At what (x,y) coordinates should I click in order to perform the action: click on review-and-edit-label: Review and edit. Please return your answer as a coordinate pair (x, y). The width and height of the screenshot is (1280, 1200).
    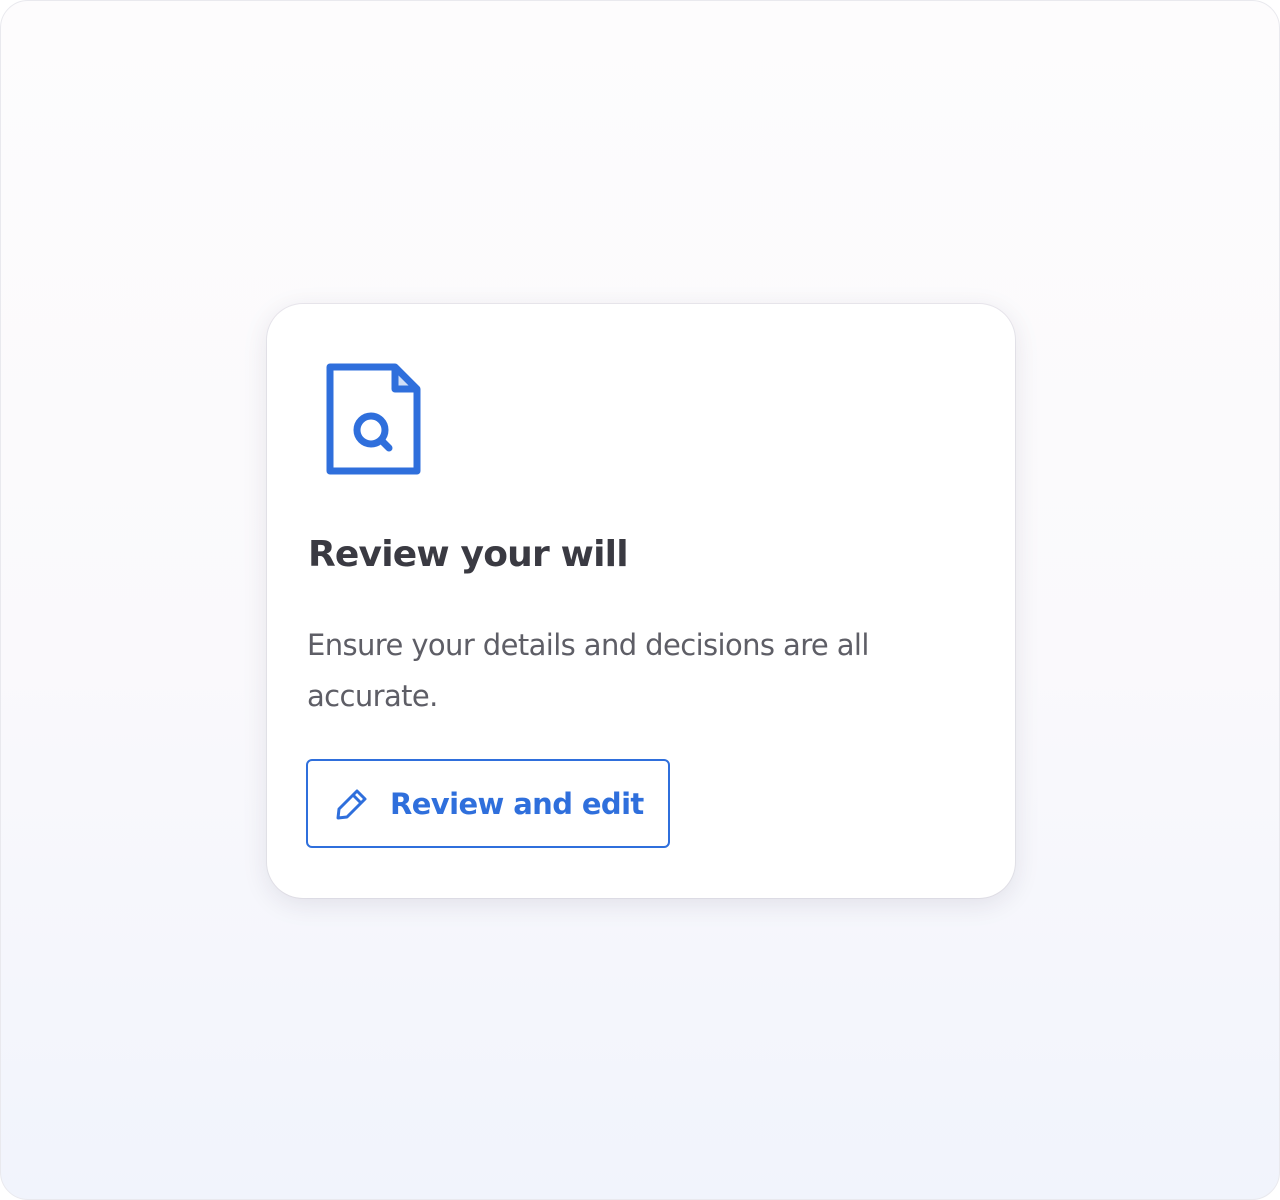
    Looking at the image, I should click on (517, 803).